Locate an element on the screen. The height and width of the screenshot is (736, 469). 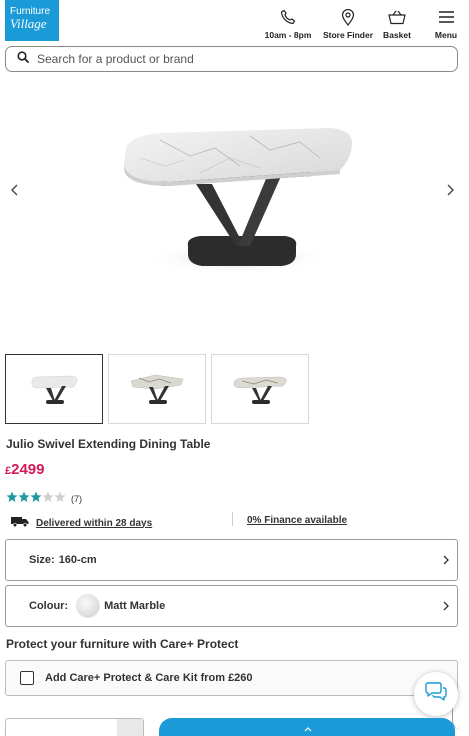
menu-label: Menu is located at coordinates (446, 35).